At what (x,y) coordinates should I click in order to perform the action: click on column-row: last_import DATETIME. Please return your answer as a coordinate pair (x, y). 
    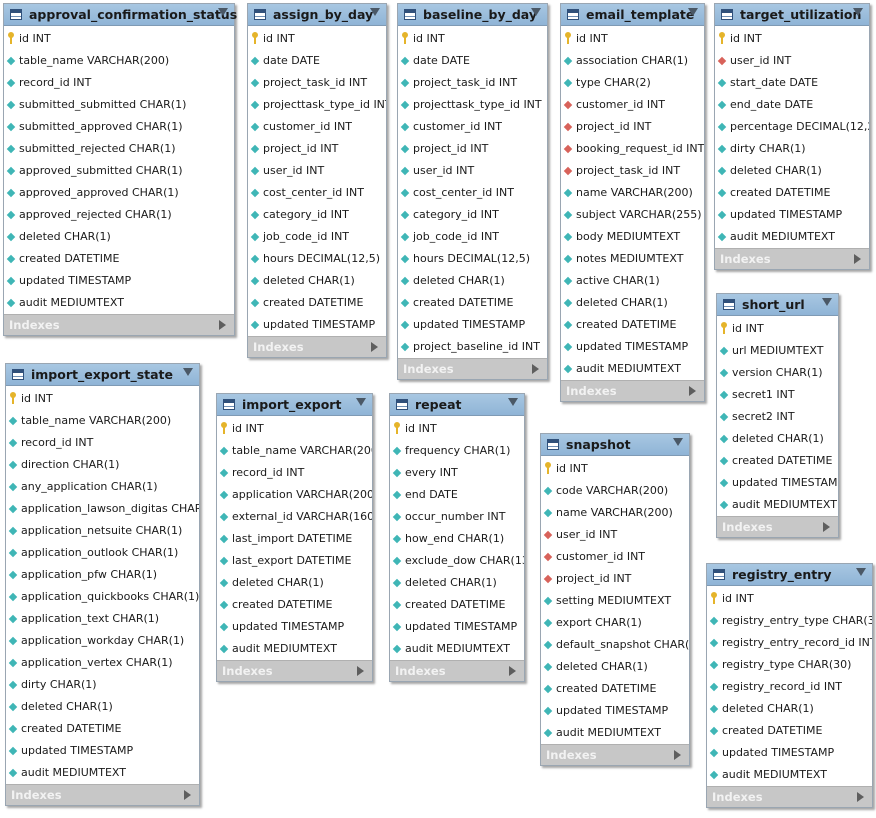
    Looking at the image, I should click on (294, 539).